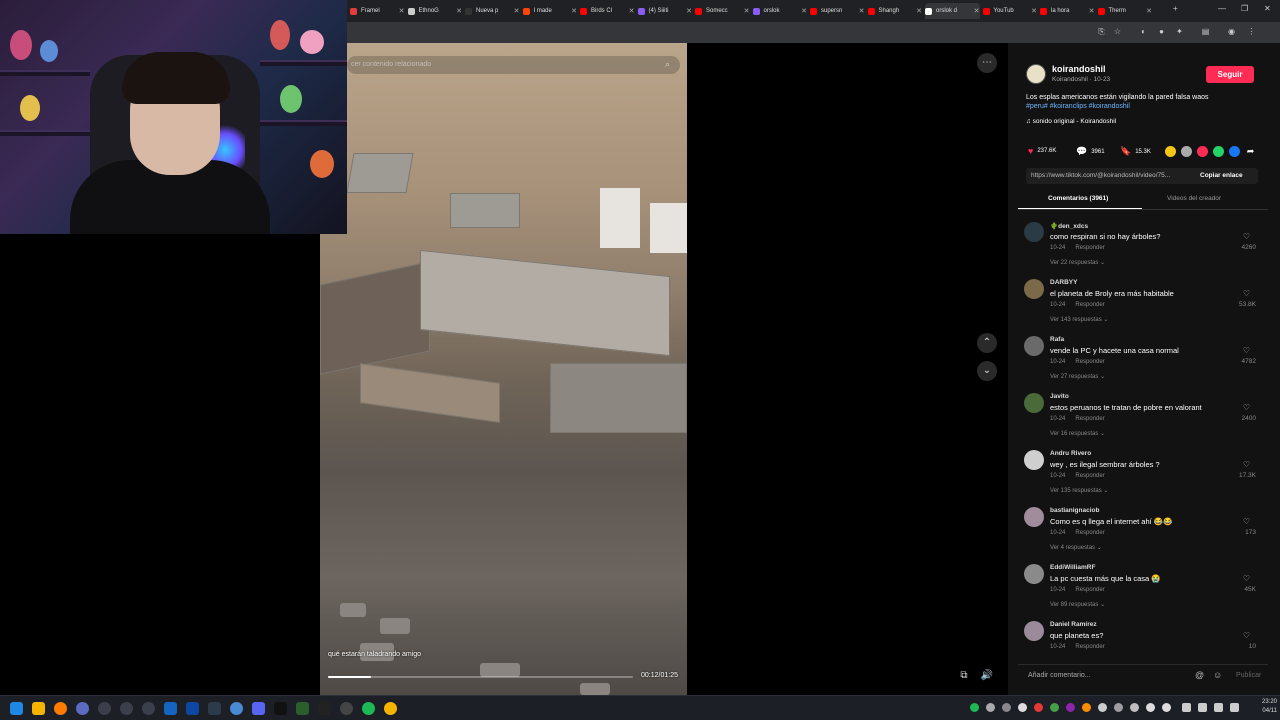 The width and height of the screenshot is (1280, 720). I want to click on network-icon, so click(1186, 707).